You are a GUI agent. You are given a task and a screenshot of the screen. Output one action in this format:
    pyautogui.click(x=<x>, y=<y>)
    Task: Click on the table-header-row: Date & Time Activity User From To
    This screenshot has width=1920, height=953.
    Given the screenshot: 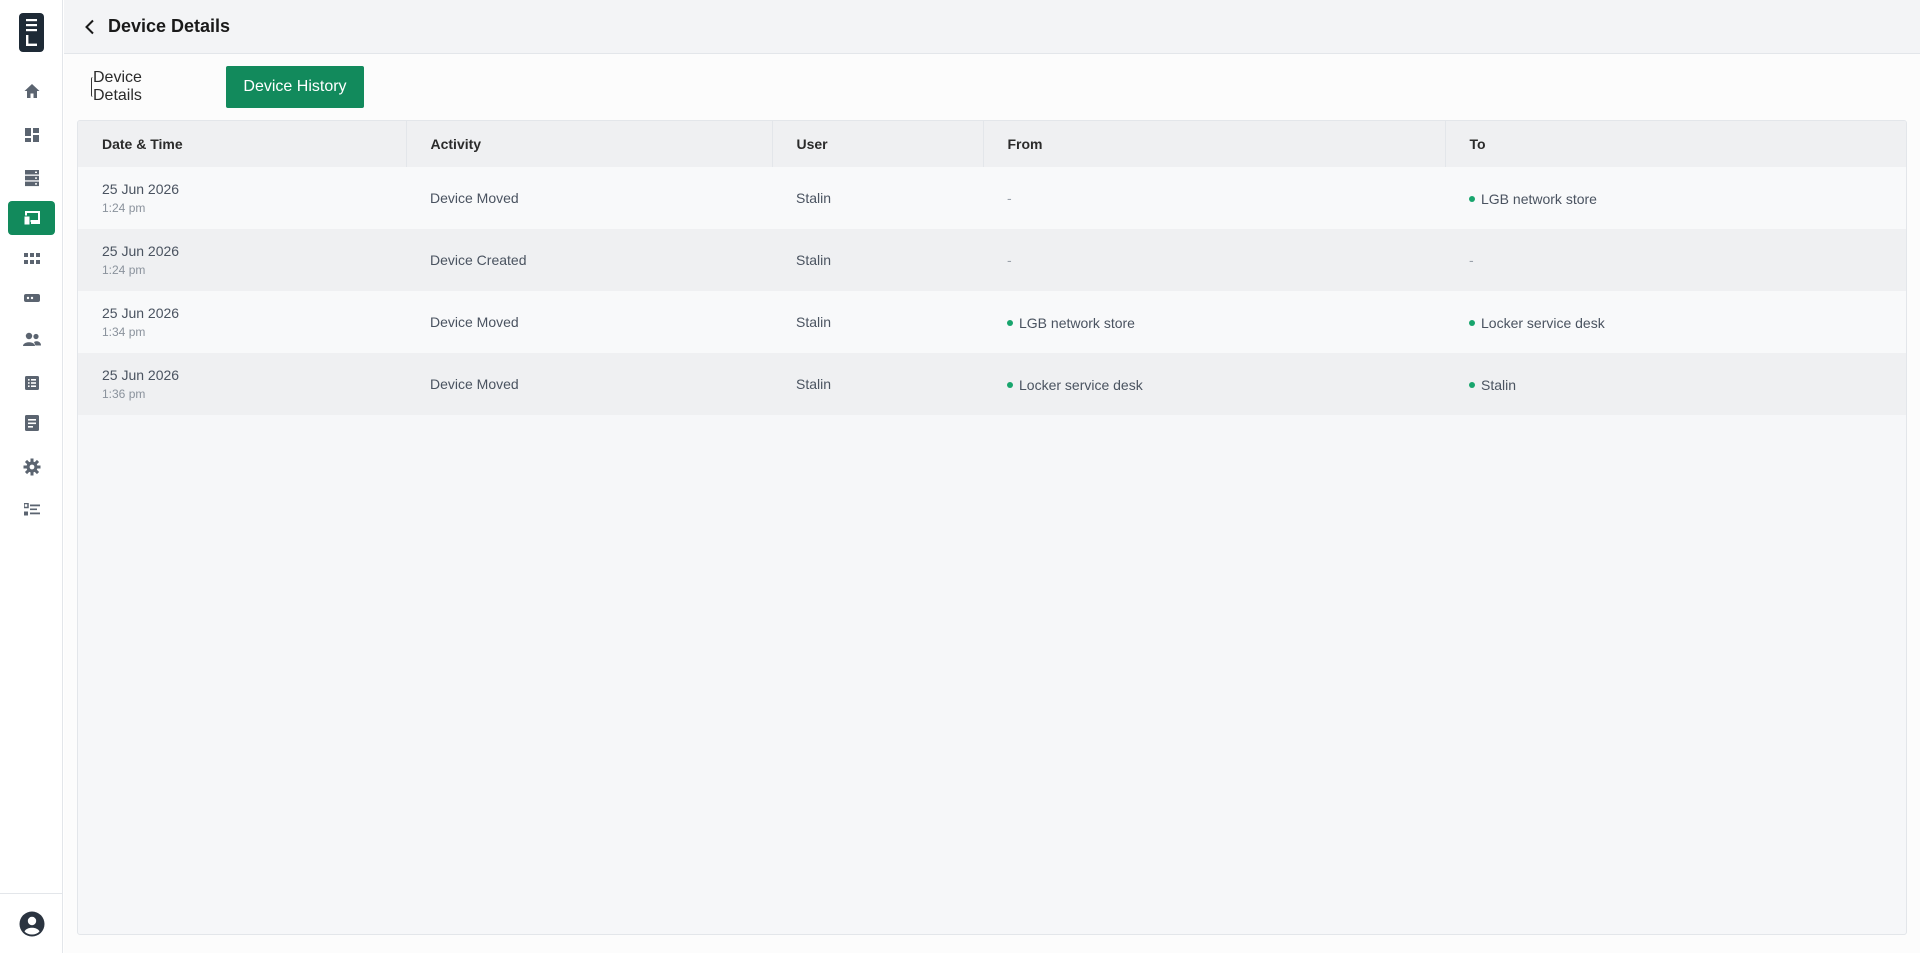 What is the action you would take?
    pyautogui.click(x=992, y=144)
    